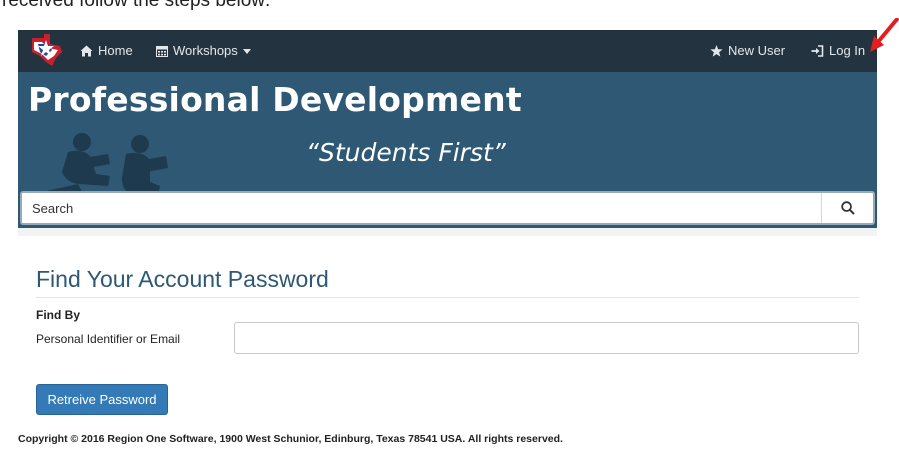  I want to click on nav-workshops-dropdown: Workshops, so click(203, 51).